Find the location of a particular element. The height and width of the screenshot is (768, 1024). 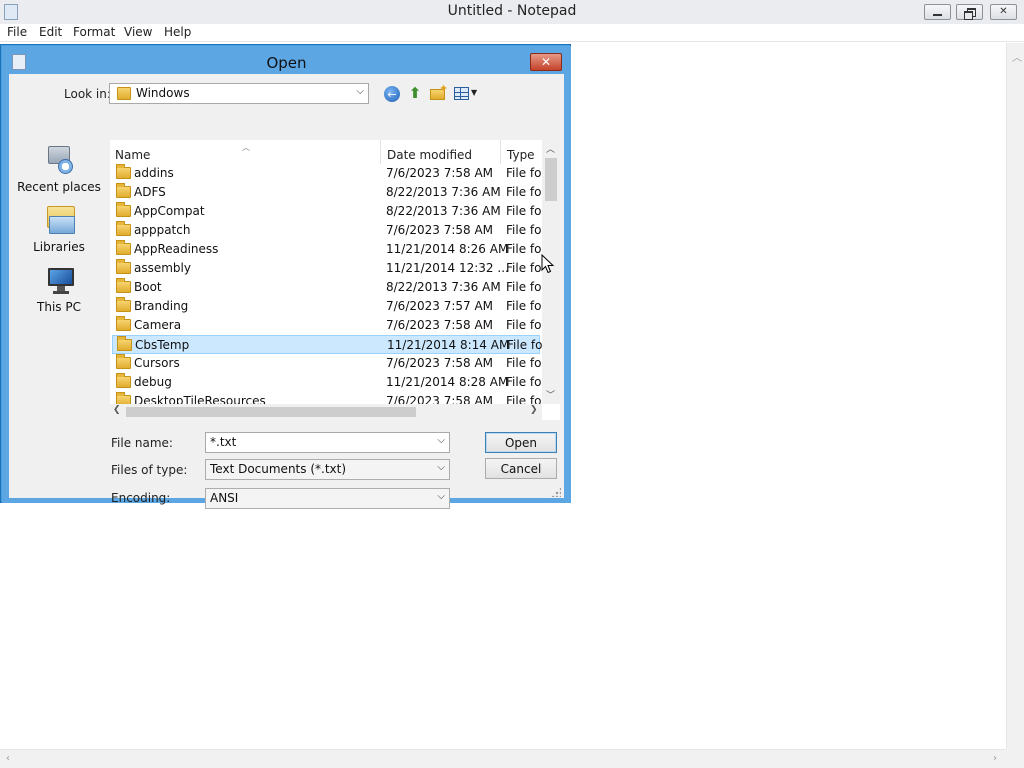

file-date-cell: 7/6/2023 7:57 AM is located at coordinates (440, 306).